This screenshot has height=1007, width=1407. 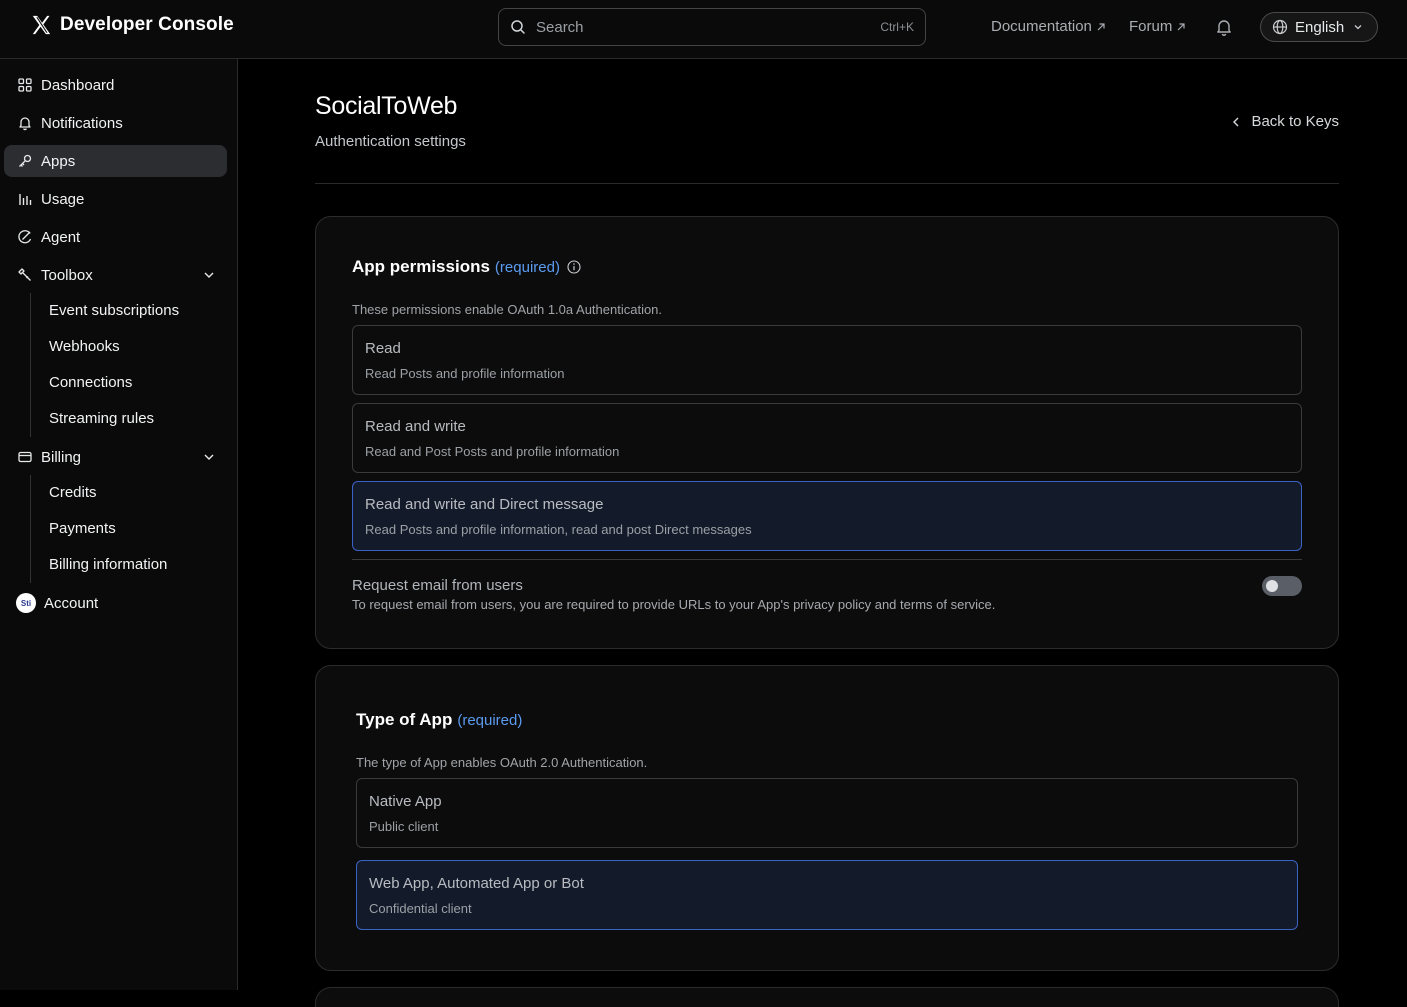 What do you see at coordinates (386, 106) in the screenshot?
I see `page-title: SocialToWeb` at bounding box center [386, 106].